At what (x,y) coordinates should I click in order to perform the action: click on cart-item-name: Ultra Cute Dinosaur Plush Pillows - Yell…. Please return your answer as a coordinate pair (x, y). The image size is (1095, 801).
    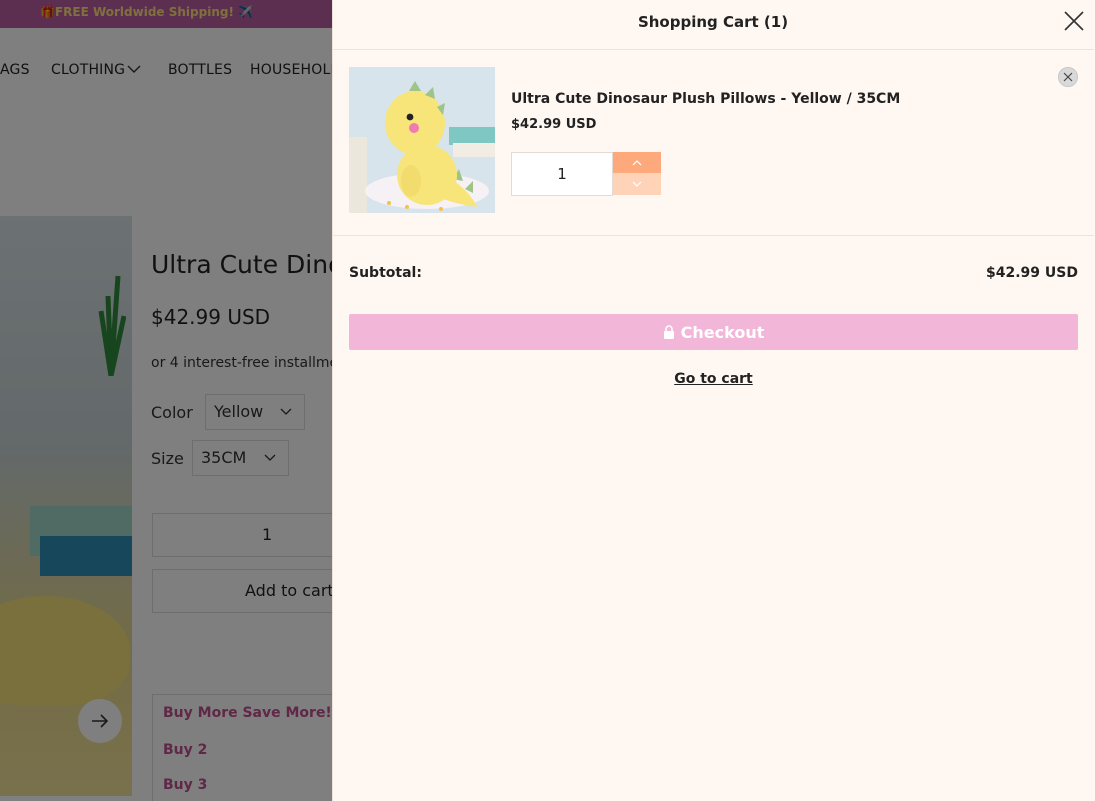
    Looking at the image, I should click on (705, 99).